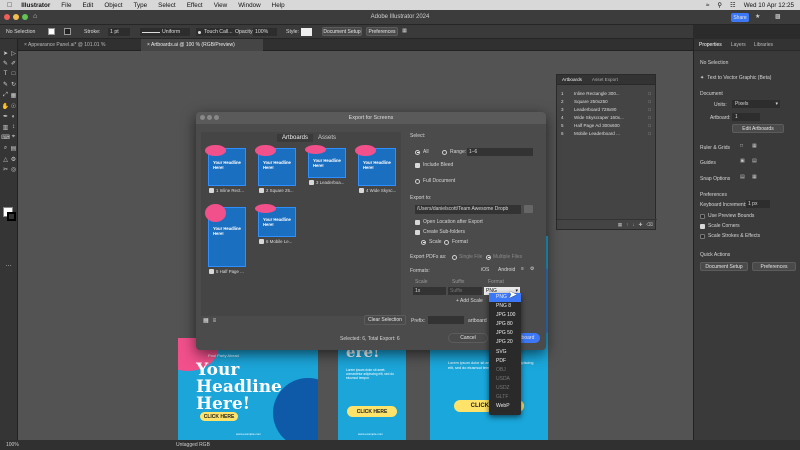 This screenshot has width=800, height=450. I want to click on move-up-icon: ↑, so click(627, 224).